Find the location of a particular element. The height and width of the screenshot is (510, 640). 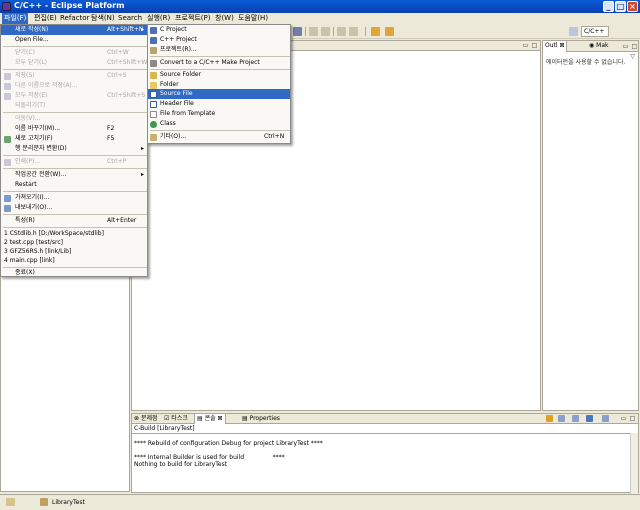

menu-item-accelerator: Ctrl+Shift+W is located at coordinates (127, 62).